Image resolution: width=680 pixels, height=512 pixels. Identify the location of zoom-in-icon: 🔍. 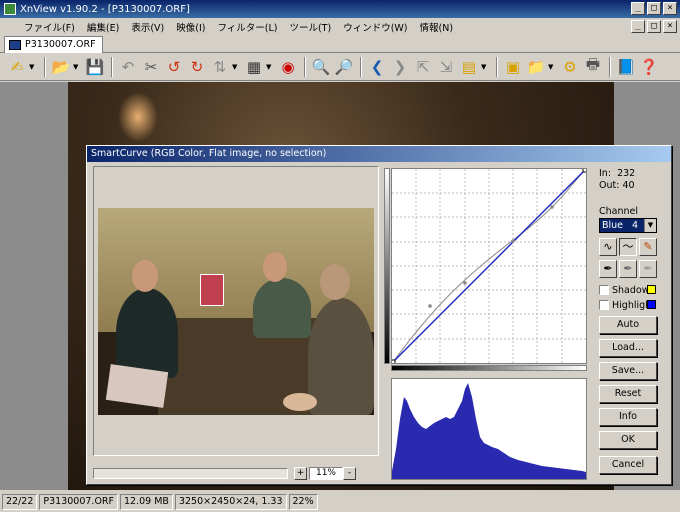
(321, 67).